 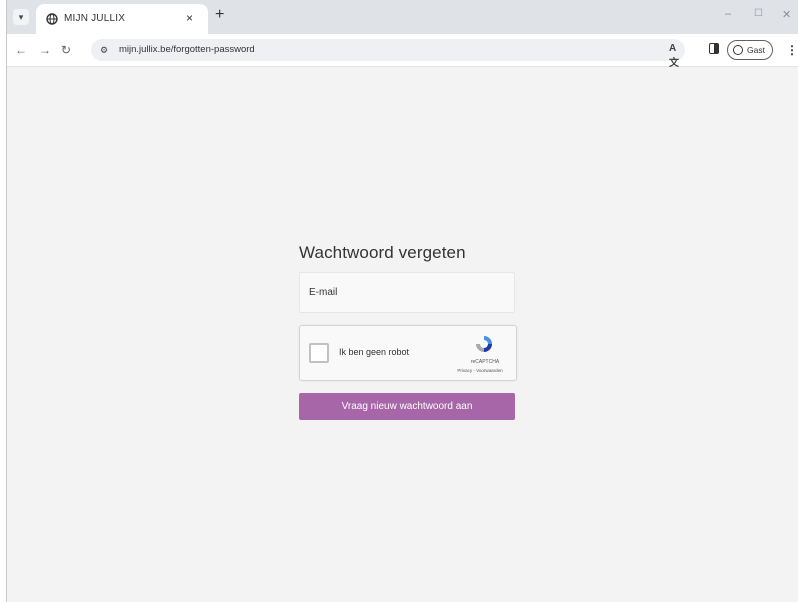 What do you see at coordinates (388, 54) in the screenshot?
I see `address-bar: ⚙ mijn.jullix.be/forgotten-password A文` at bounding box center [388, 54].